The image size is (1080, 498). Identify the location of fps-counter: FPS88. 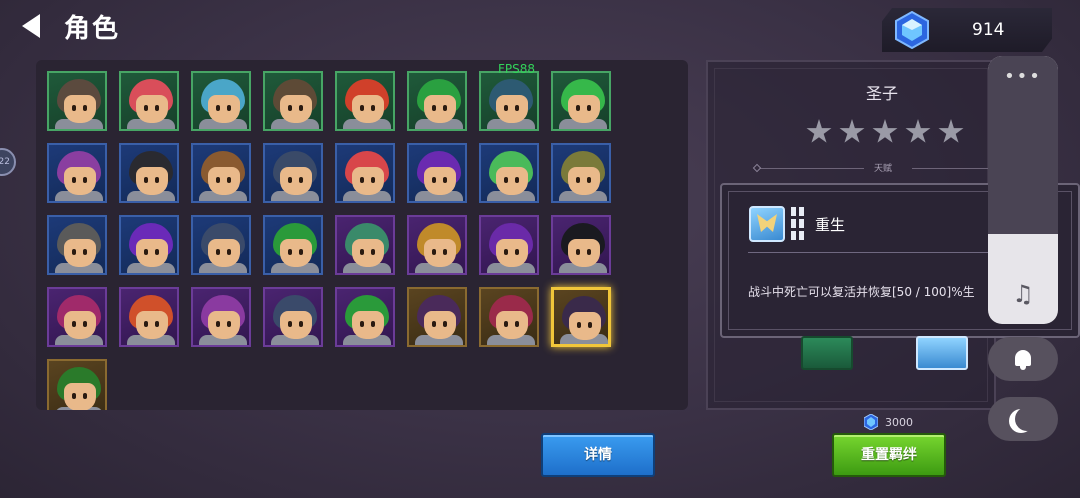
(517, 69).